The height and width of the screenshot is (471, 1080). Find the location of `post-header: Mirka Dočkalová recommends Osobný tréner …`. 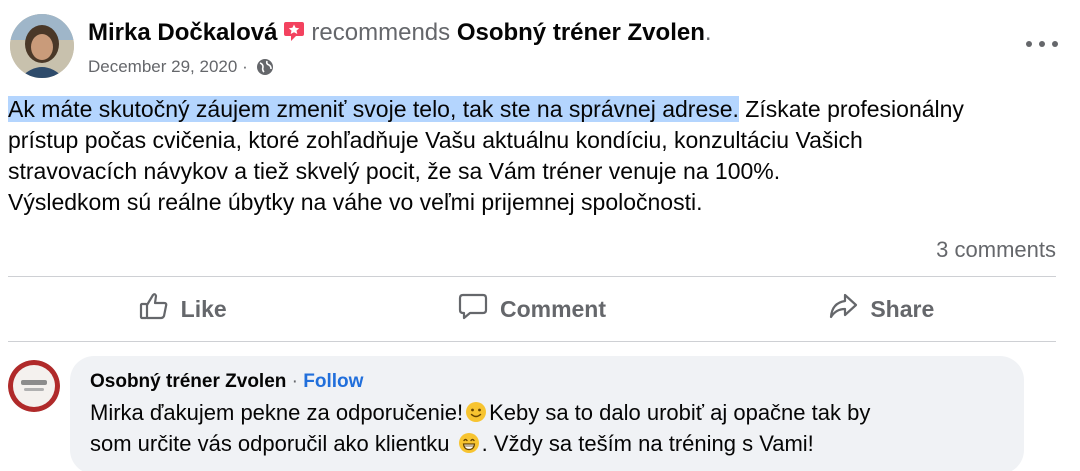

post-header: Mirka Dočkalová recommends Osobný tréner … is located at coordinates (540, 49).